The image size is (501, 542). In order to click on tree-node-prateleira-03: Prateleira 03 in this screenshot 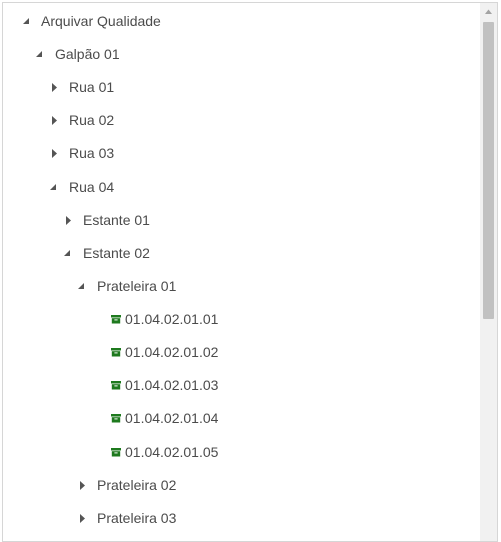, I will do `click(241, 518)`.